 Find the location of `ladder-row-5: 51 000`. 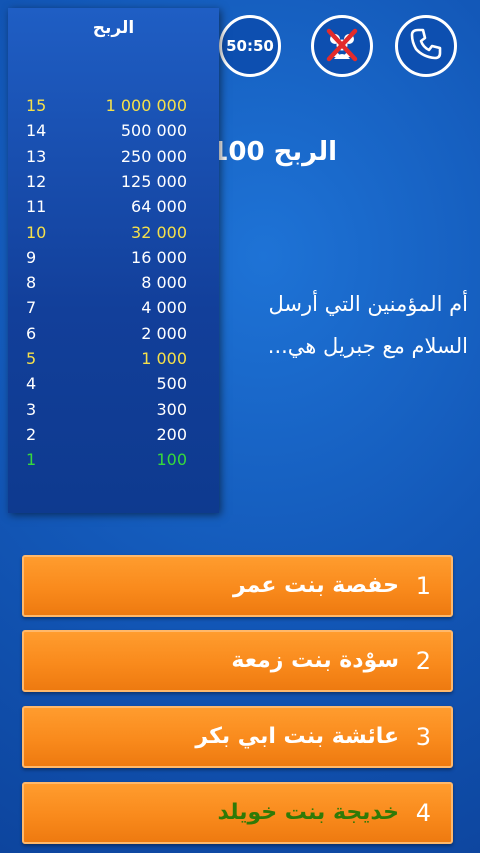

ladder-row-5: 51 000 is located at coordinates (113, 359).